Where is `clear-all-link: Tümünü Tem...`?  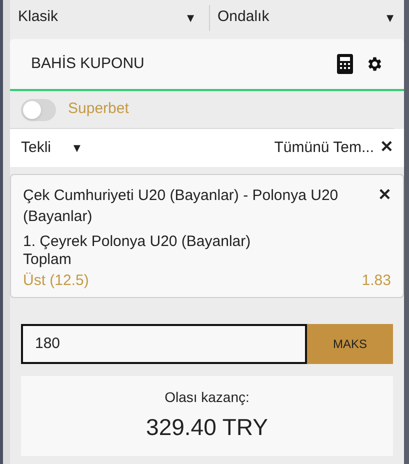 clear-all-link: Tümünü Tem... is located at coordinates (324, 148).